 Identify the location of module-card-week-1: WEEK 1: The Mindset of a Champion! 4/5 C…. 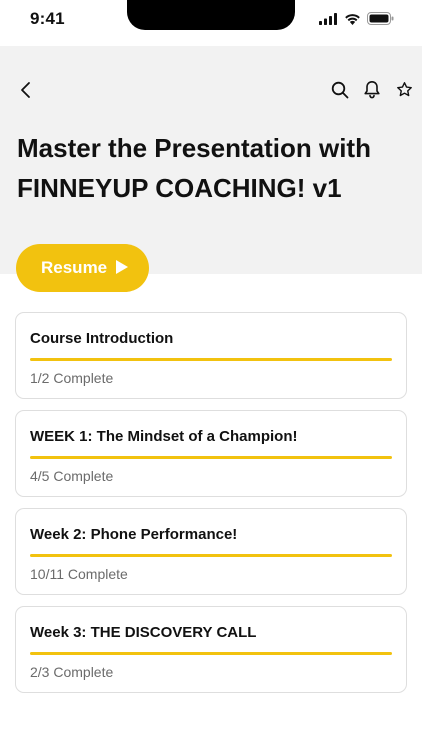
(211, 453).